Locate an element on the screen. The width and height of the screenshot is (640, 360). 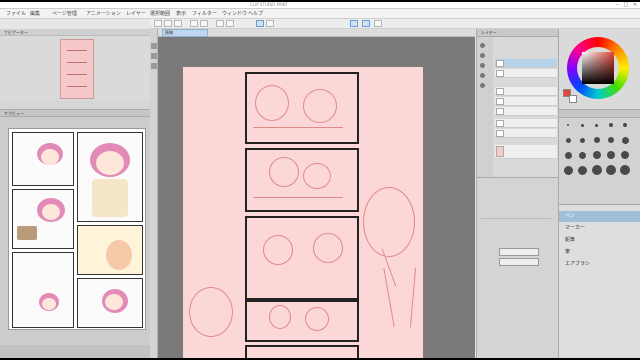
close-button: × is located at coordinates (635, 5).